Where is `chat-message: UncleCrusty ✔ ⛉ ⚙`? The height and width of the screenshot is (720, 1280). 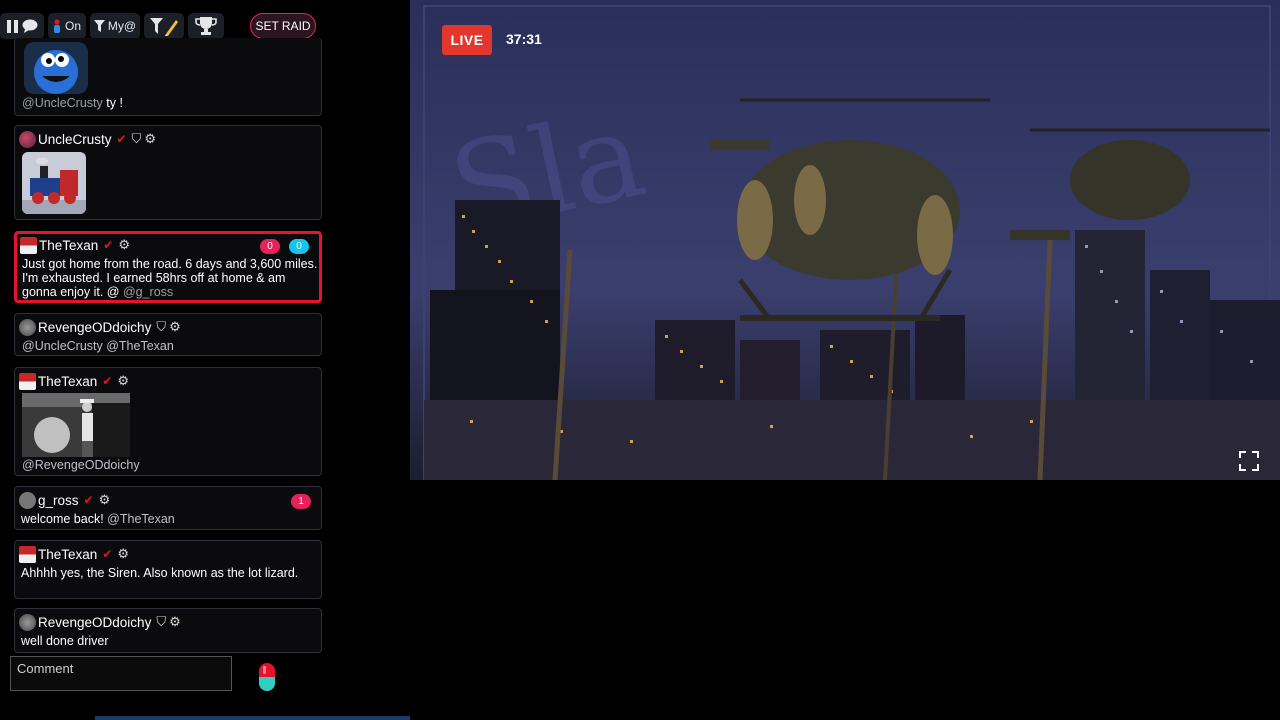
chat-message: UncleCrusty ✔ ⛉ ⚙ is located at coordinates (168, 172).